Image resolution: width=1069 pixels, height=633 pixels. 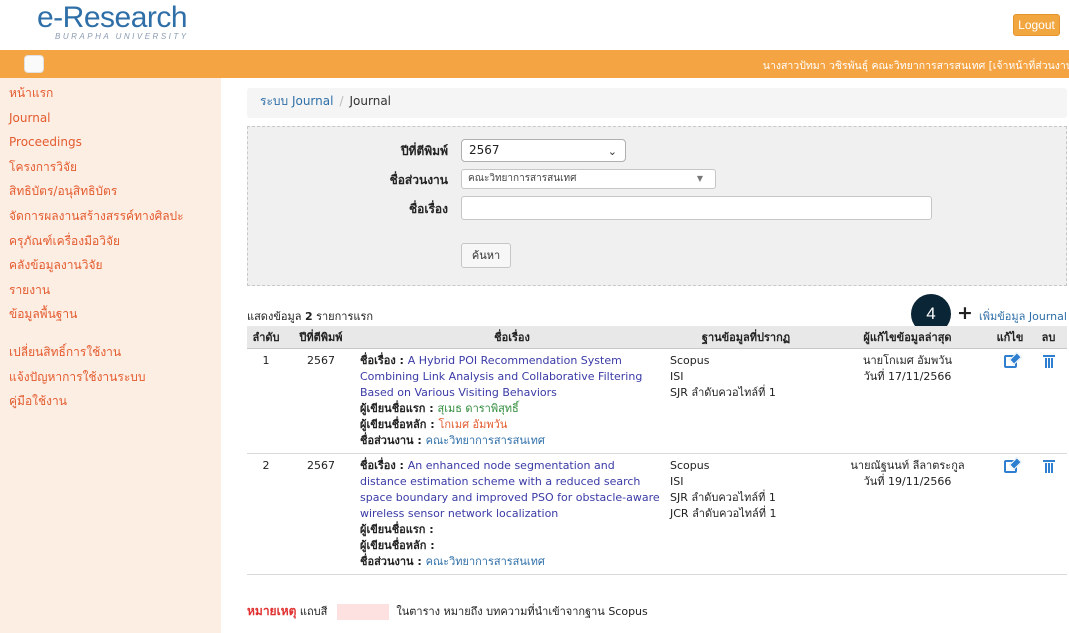 What do you see at coordinates (110, 314) in the screenshot?
I see `sidebar-item-basic-data: ข้อมูลพื้นฐาน` at bounding box center [110, 314].